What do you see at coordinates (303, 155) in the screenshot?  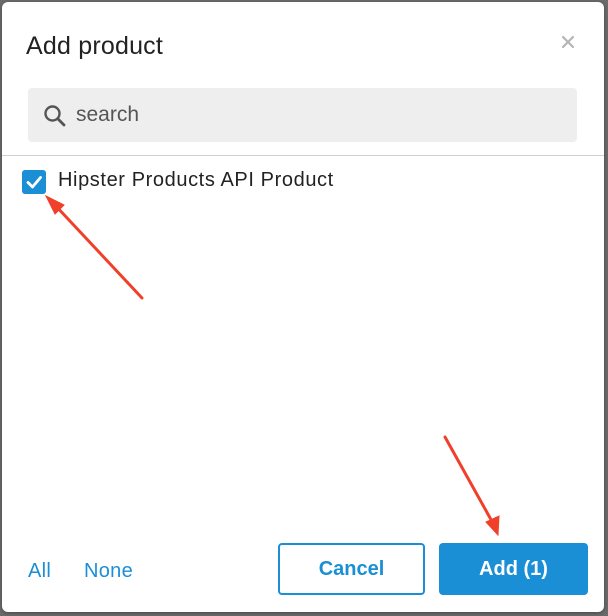 I see `divider` at bounding box center [303, 155].